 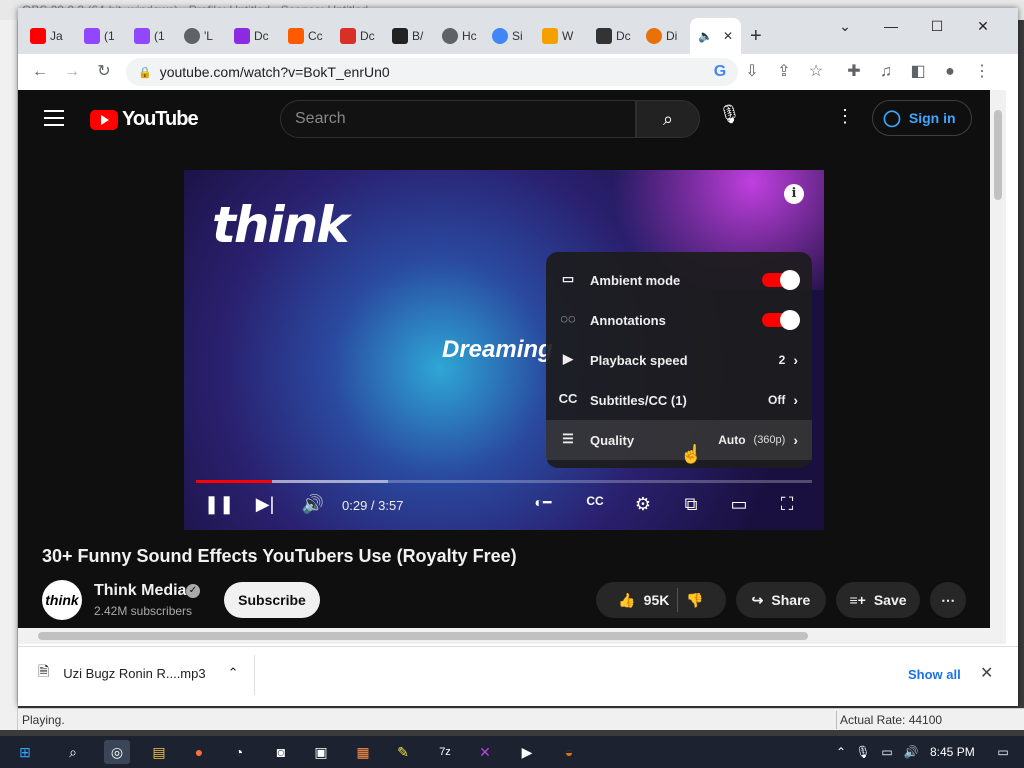 What do you see at coordinates (720, 72) in the screenshot?
I see `google-lens-icon: G` at bounding box center [720, 72].